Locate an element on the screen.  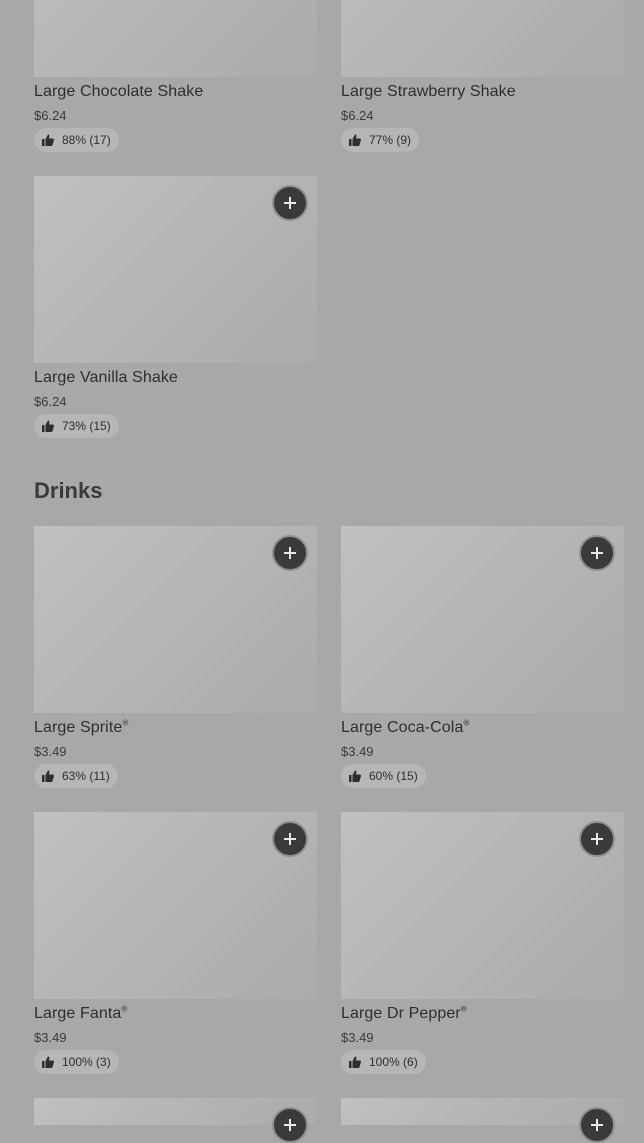
menu-item-name-text: Large Dr Pepper is located at coordinates (401, 1013).